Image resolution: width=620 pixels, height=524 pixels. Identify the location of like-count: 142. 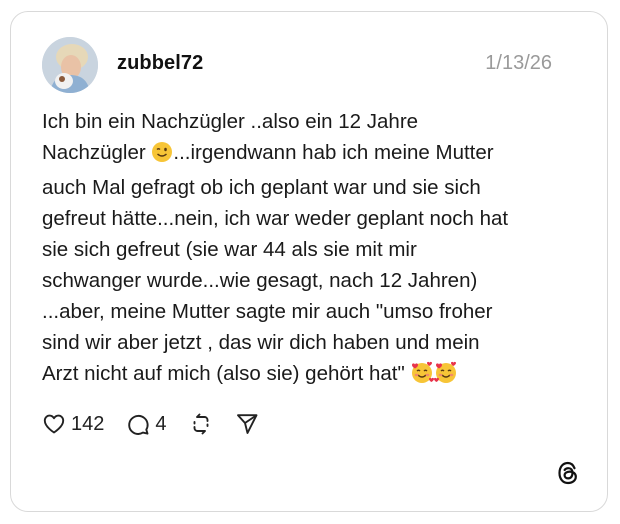
(88, 423).